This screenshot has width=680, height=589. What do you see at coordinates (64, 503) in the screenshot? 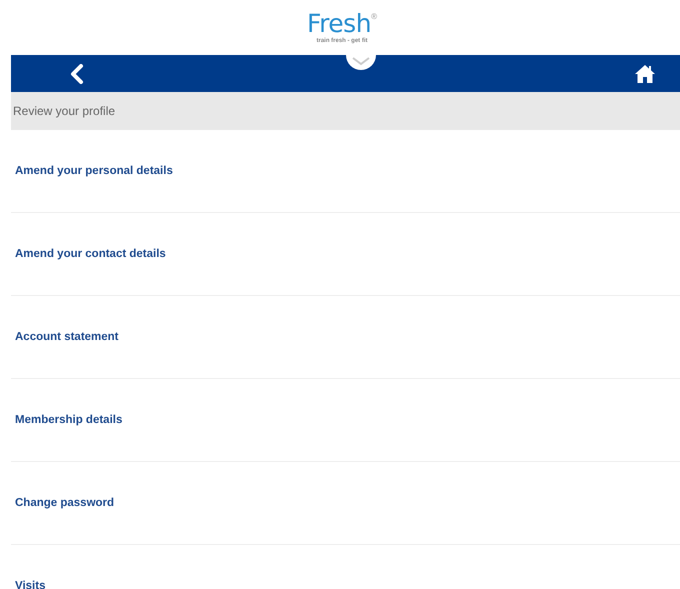
I see `menu-link: Change password` at bounding box center [64, 503].